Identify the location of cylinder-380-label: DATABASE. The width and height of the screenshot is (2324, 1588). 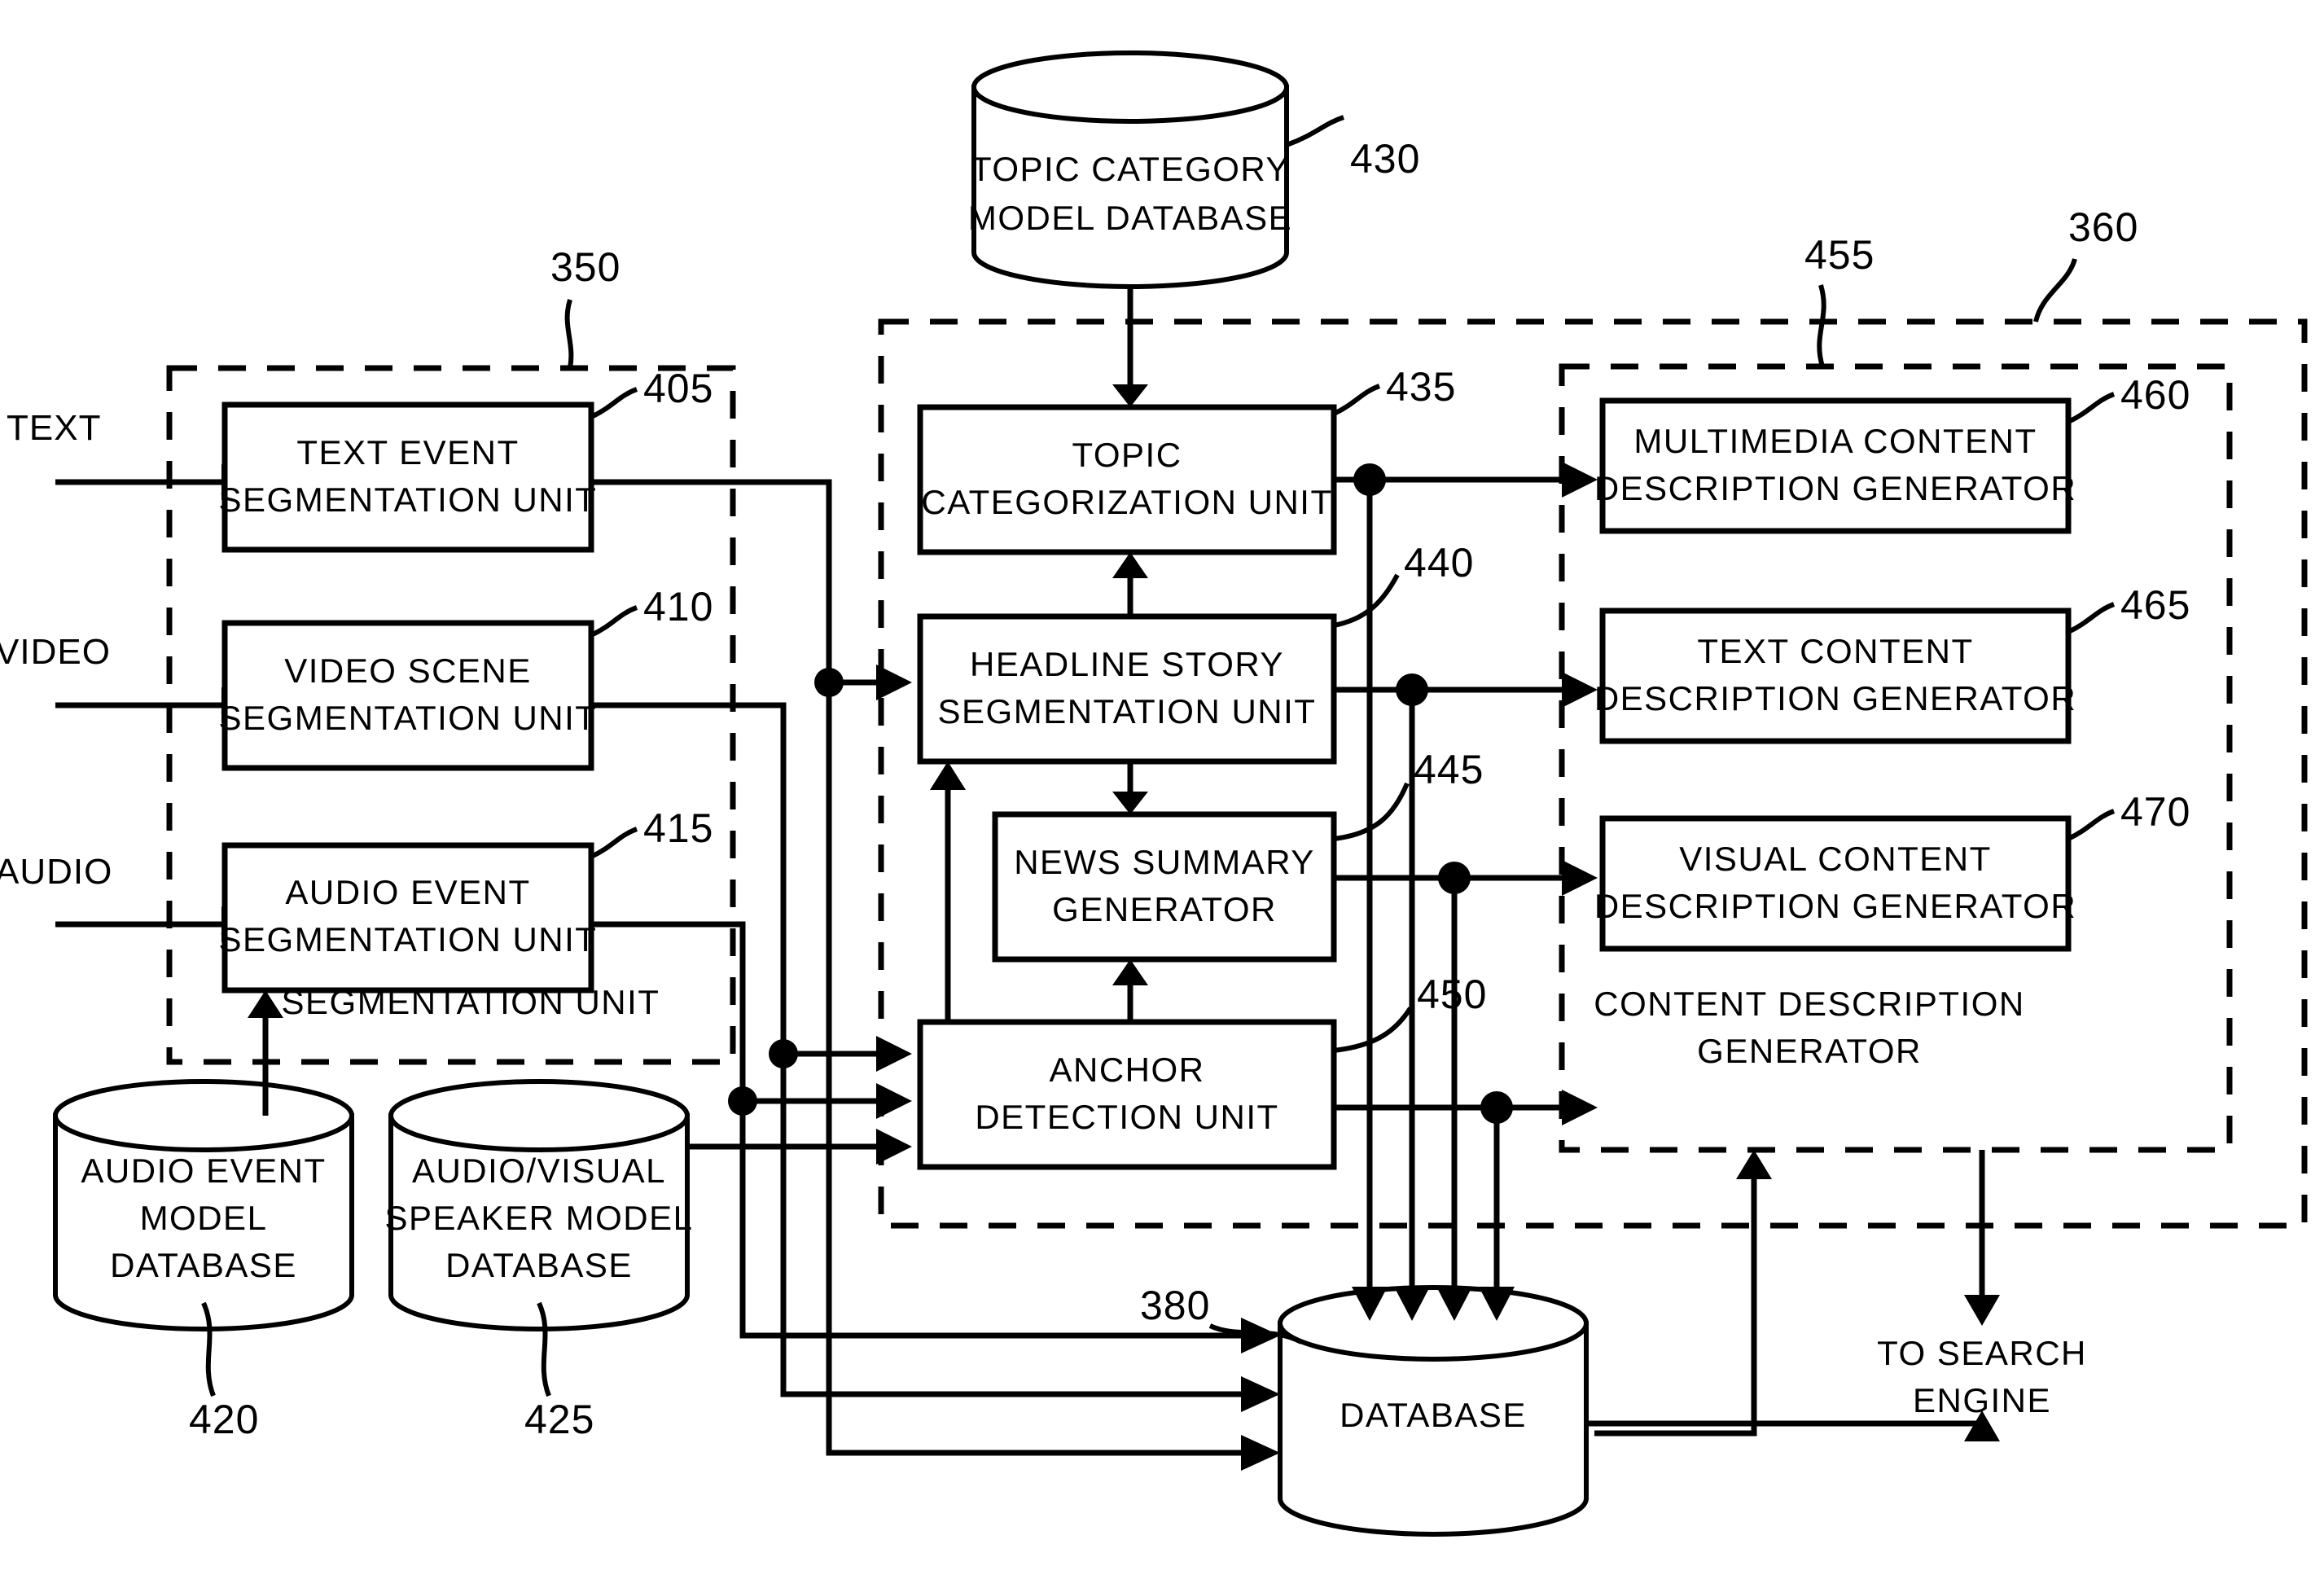
(1433, 1415).